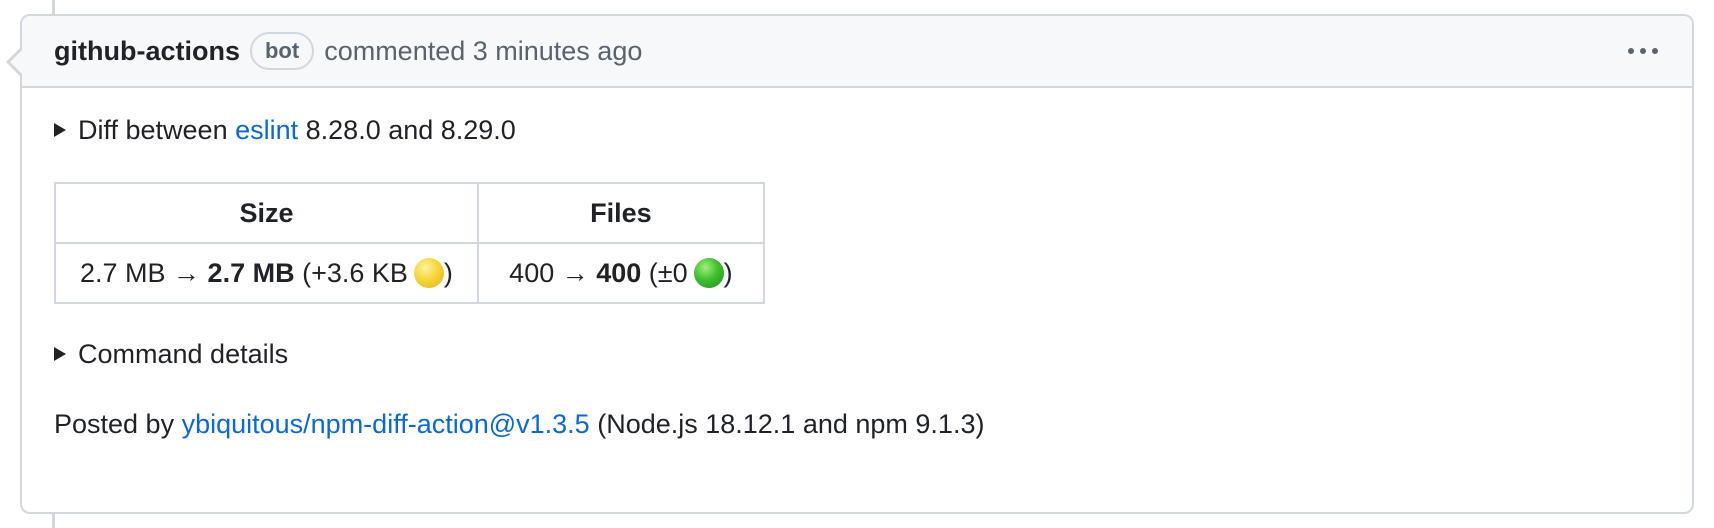 The height and width of the screenshot is (528, 1714). Describe the element at coordinates (351, 273) in the screenshot. I see `size-delta: (+3.6 KB` at that location.